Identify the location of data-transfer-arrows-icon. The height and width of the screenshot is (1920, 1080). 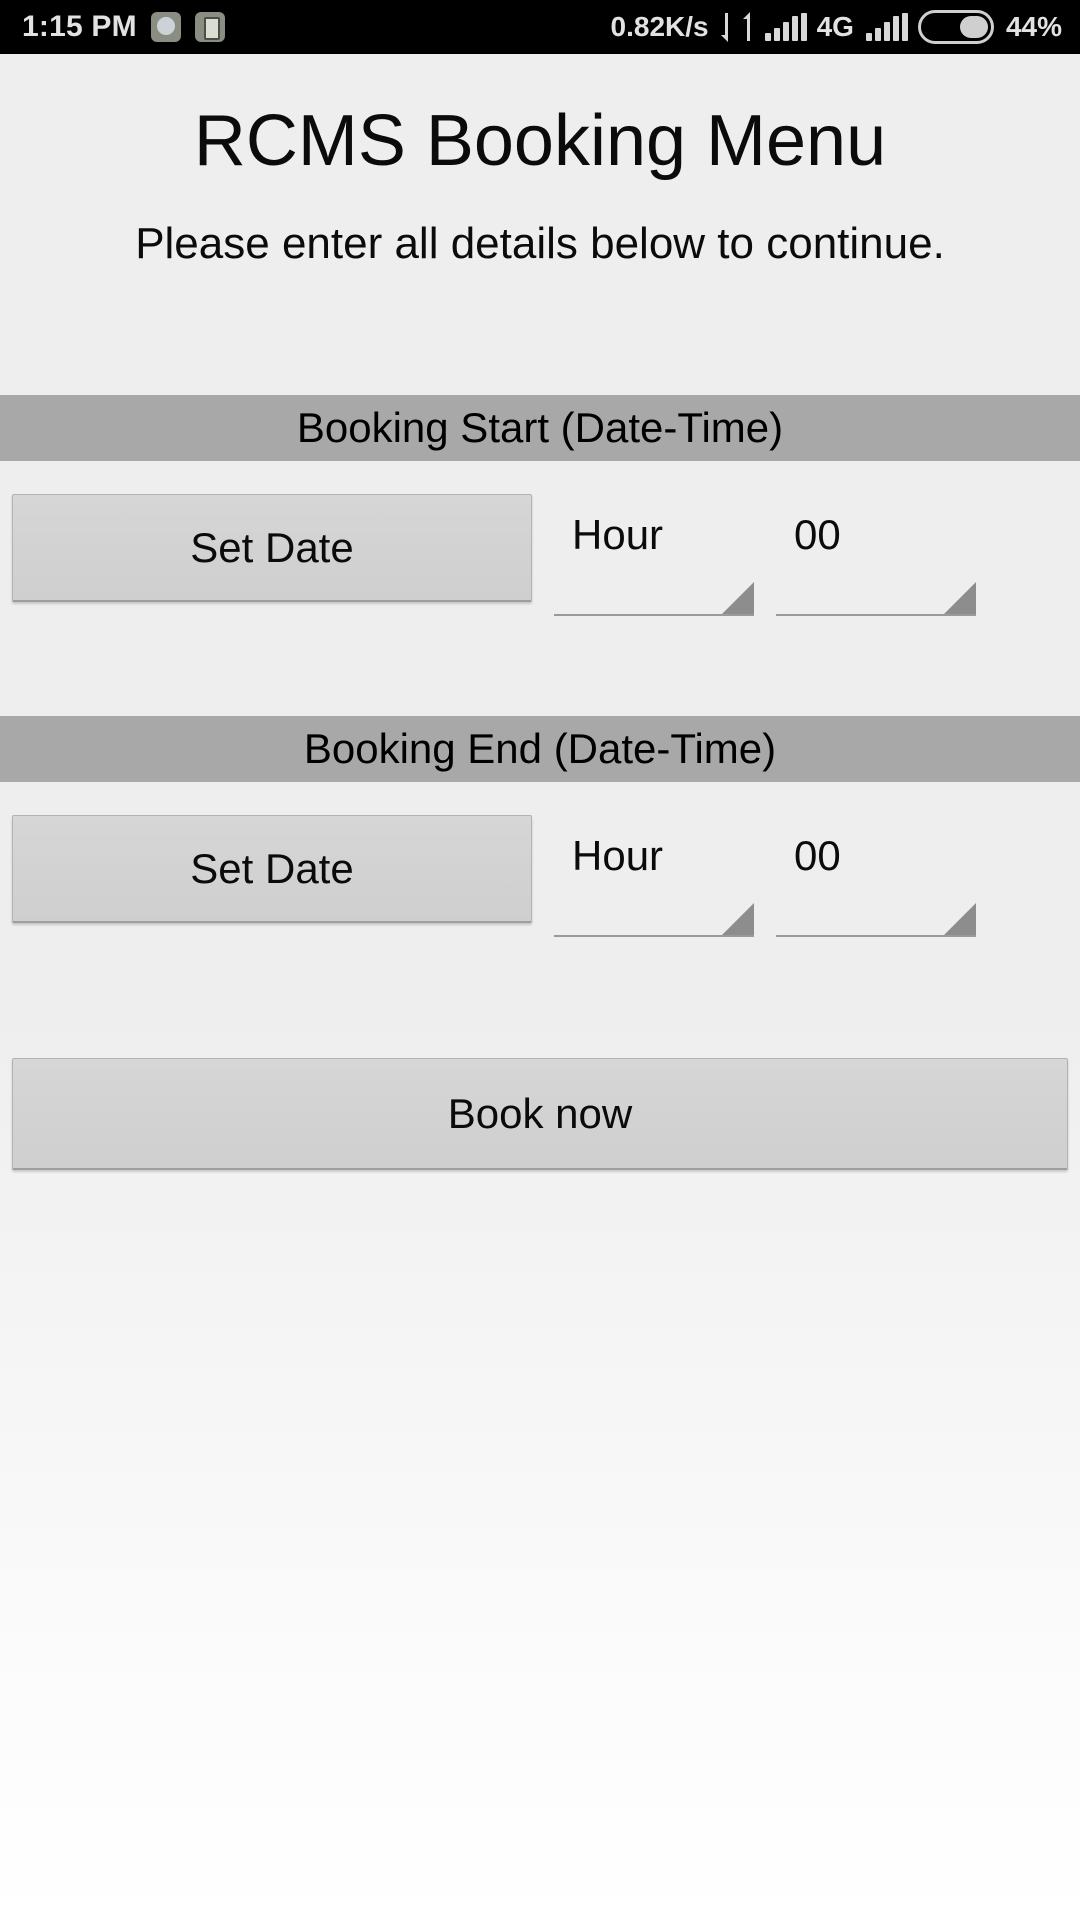
(737, 27).